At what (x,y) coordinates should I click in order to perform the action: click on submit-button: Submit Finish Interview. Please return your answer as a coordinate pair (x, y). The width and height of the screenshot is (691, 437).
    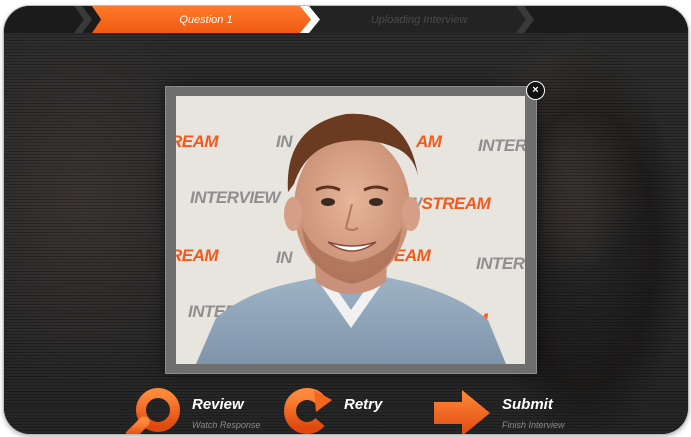
    Looking at the image, I should click on (507, 411).